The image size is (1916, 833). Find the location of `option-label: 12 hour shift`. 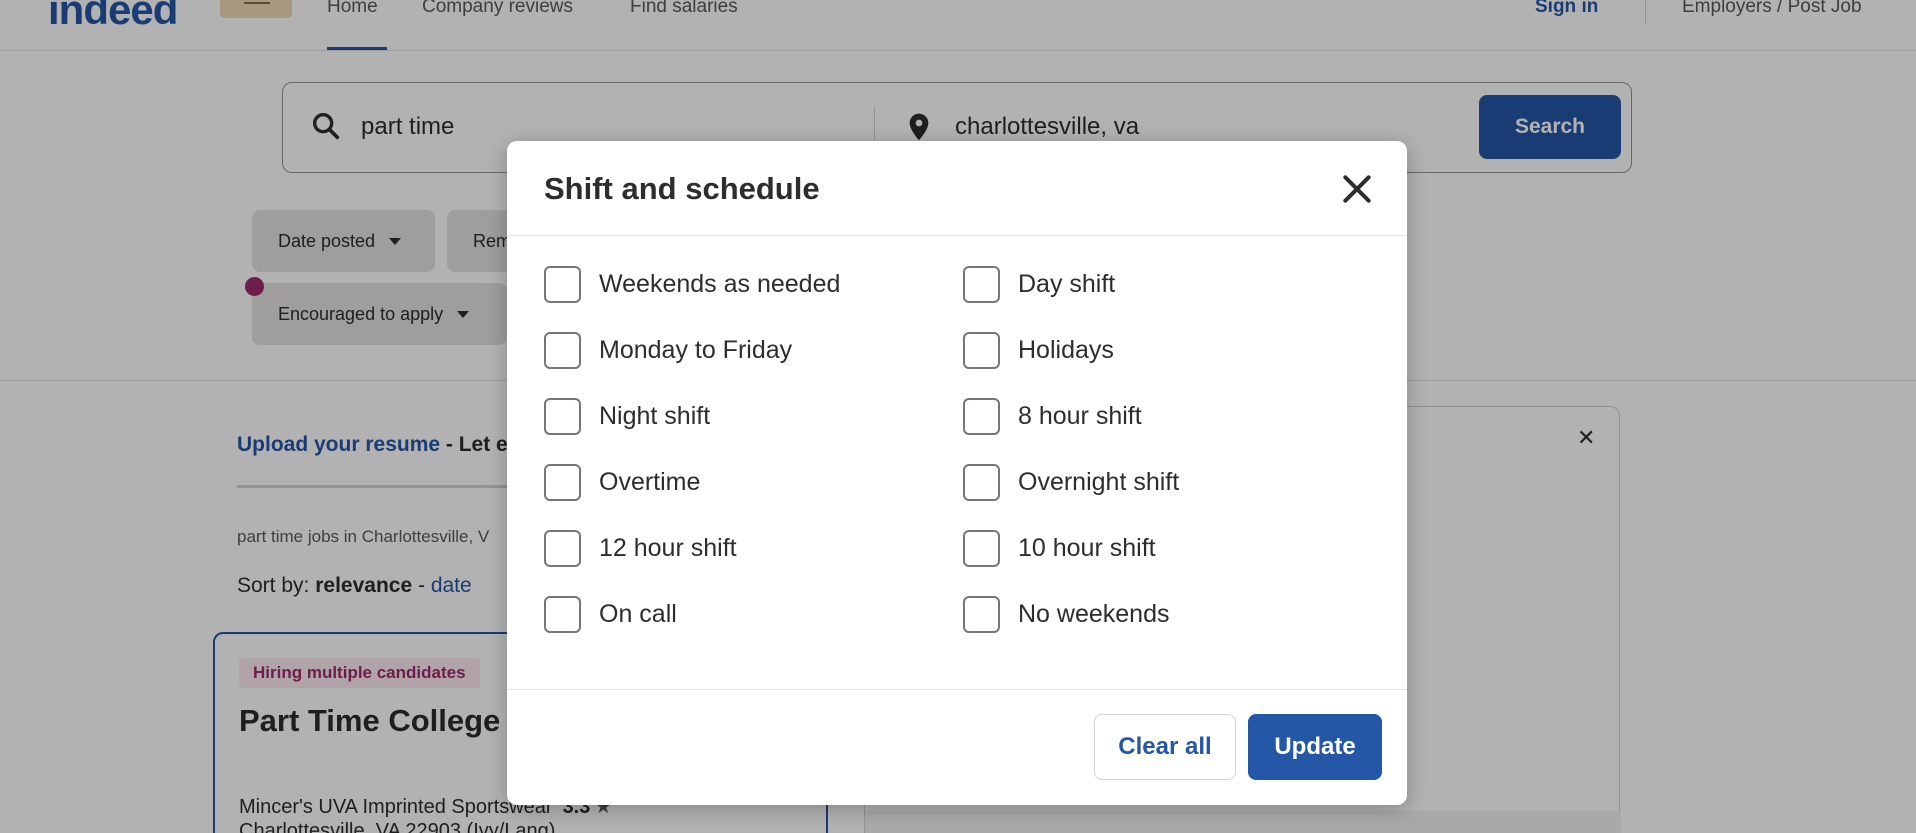

option-label: 12 hour shift is located at coordinates (668, 547).